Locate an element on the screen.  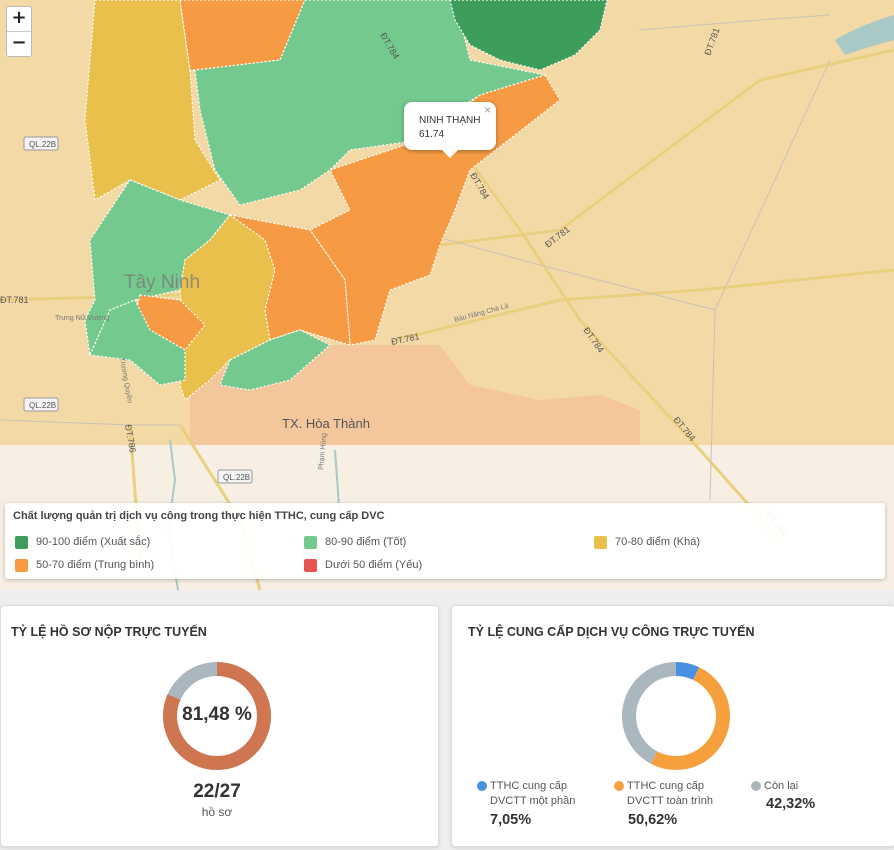
legend-item-trung-binh: 50-70 điểm (Trung bình) is located at coordinates (84, 565).